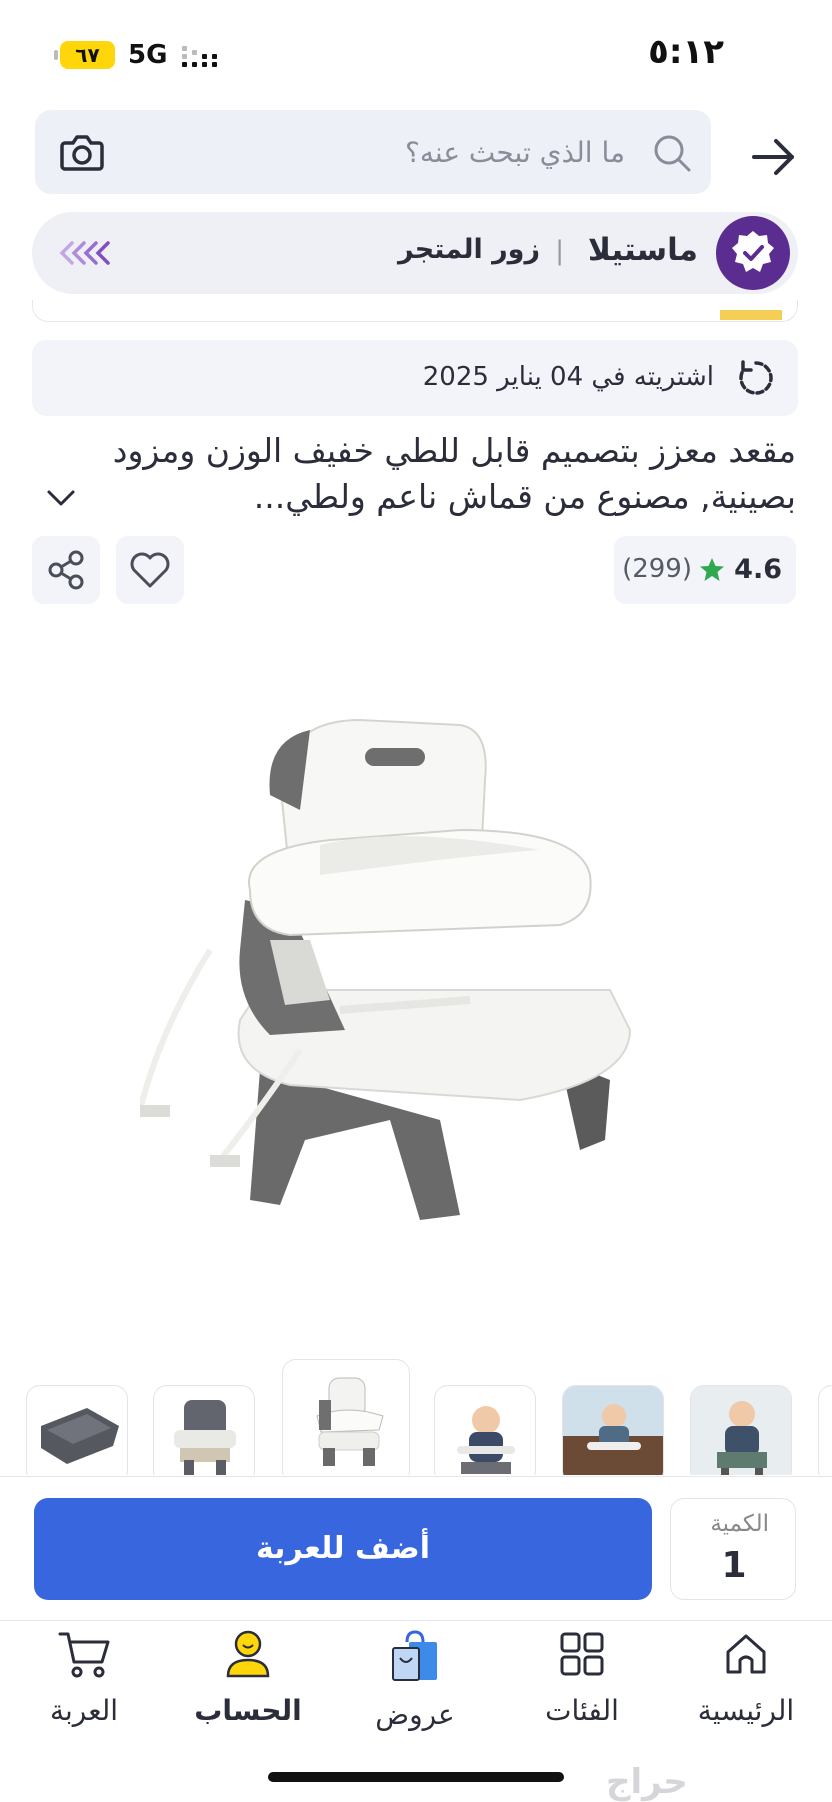  What do you see at coordinates (746, 1654) in the screenshot?
I see `home-icon` at bounding box center [746, 1654].